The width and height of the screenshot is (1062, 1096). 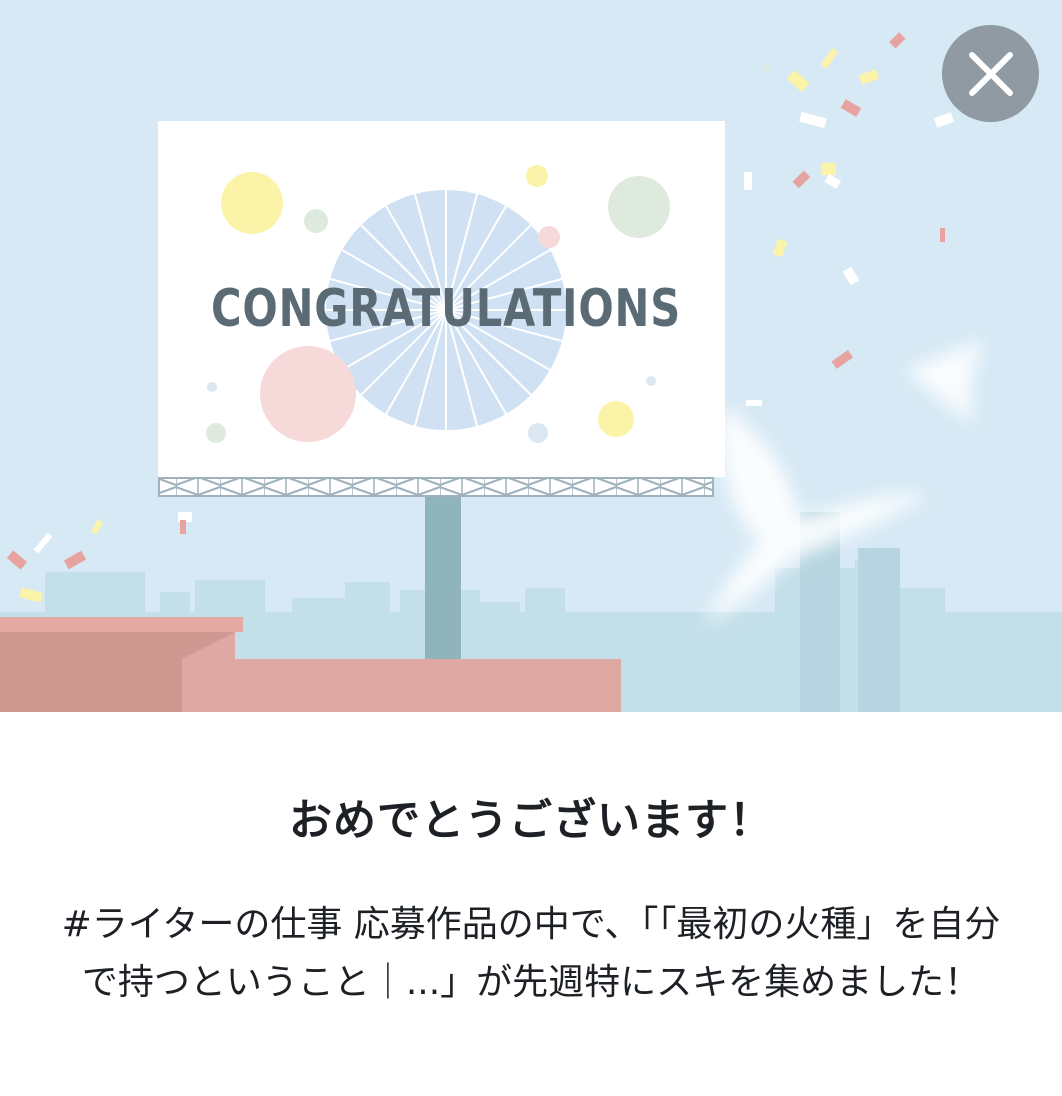 I want to click on close-button, so click(x=990, y=73).